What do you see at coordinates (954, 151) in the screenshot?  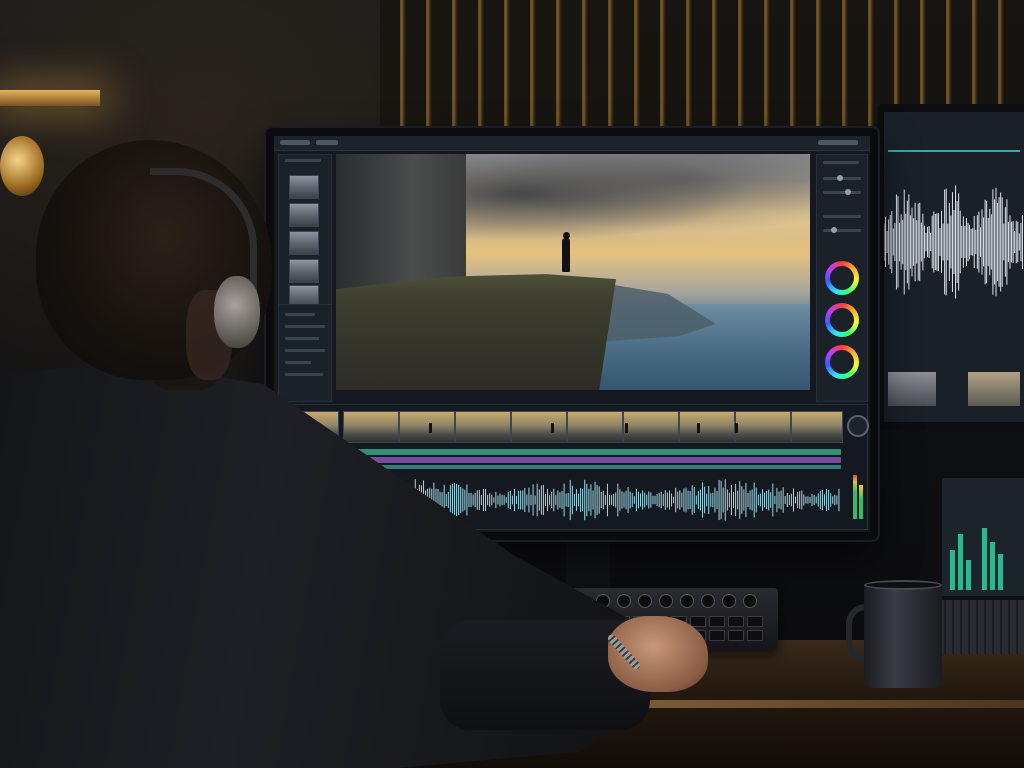 I see `audio-track-line` at bounding box center [954, 151].